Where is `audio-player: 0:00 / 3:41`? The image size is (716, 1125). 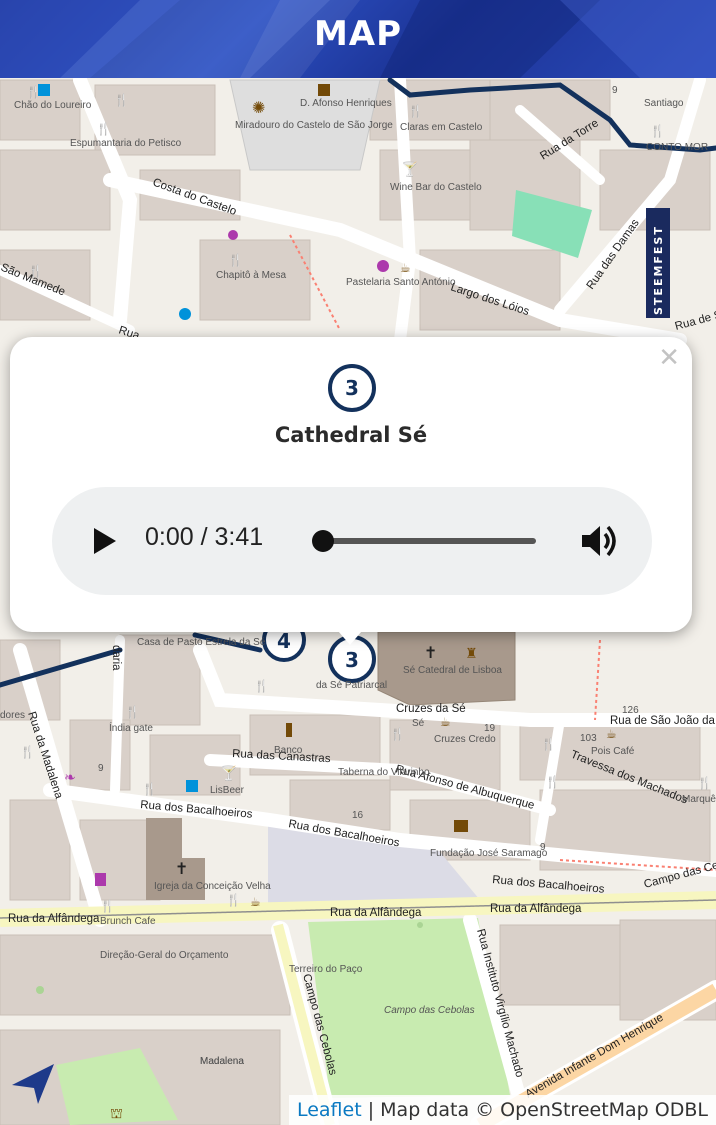 audio-player: 0:00 / 3:41 is located at coordinates (352, 541).